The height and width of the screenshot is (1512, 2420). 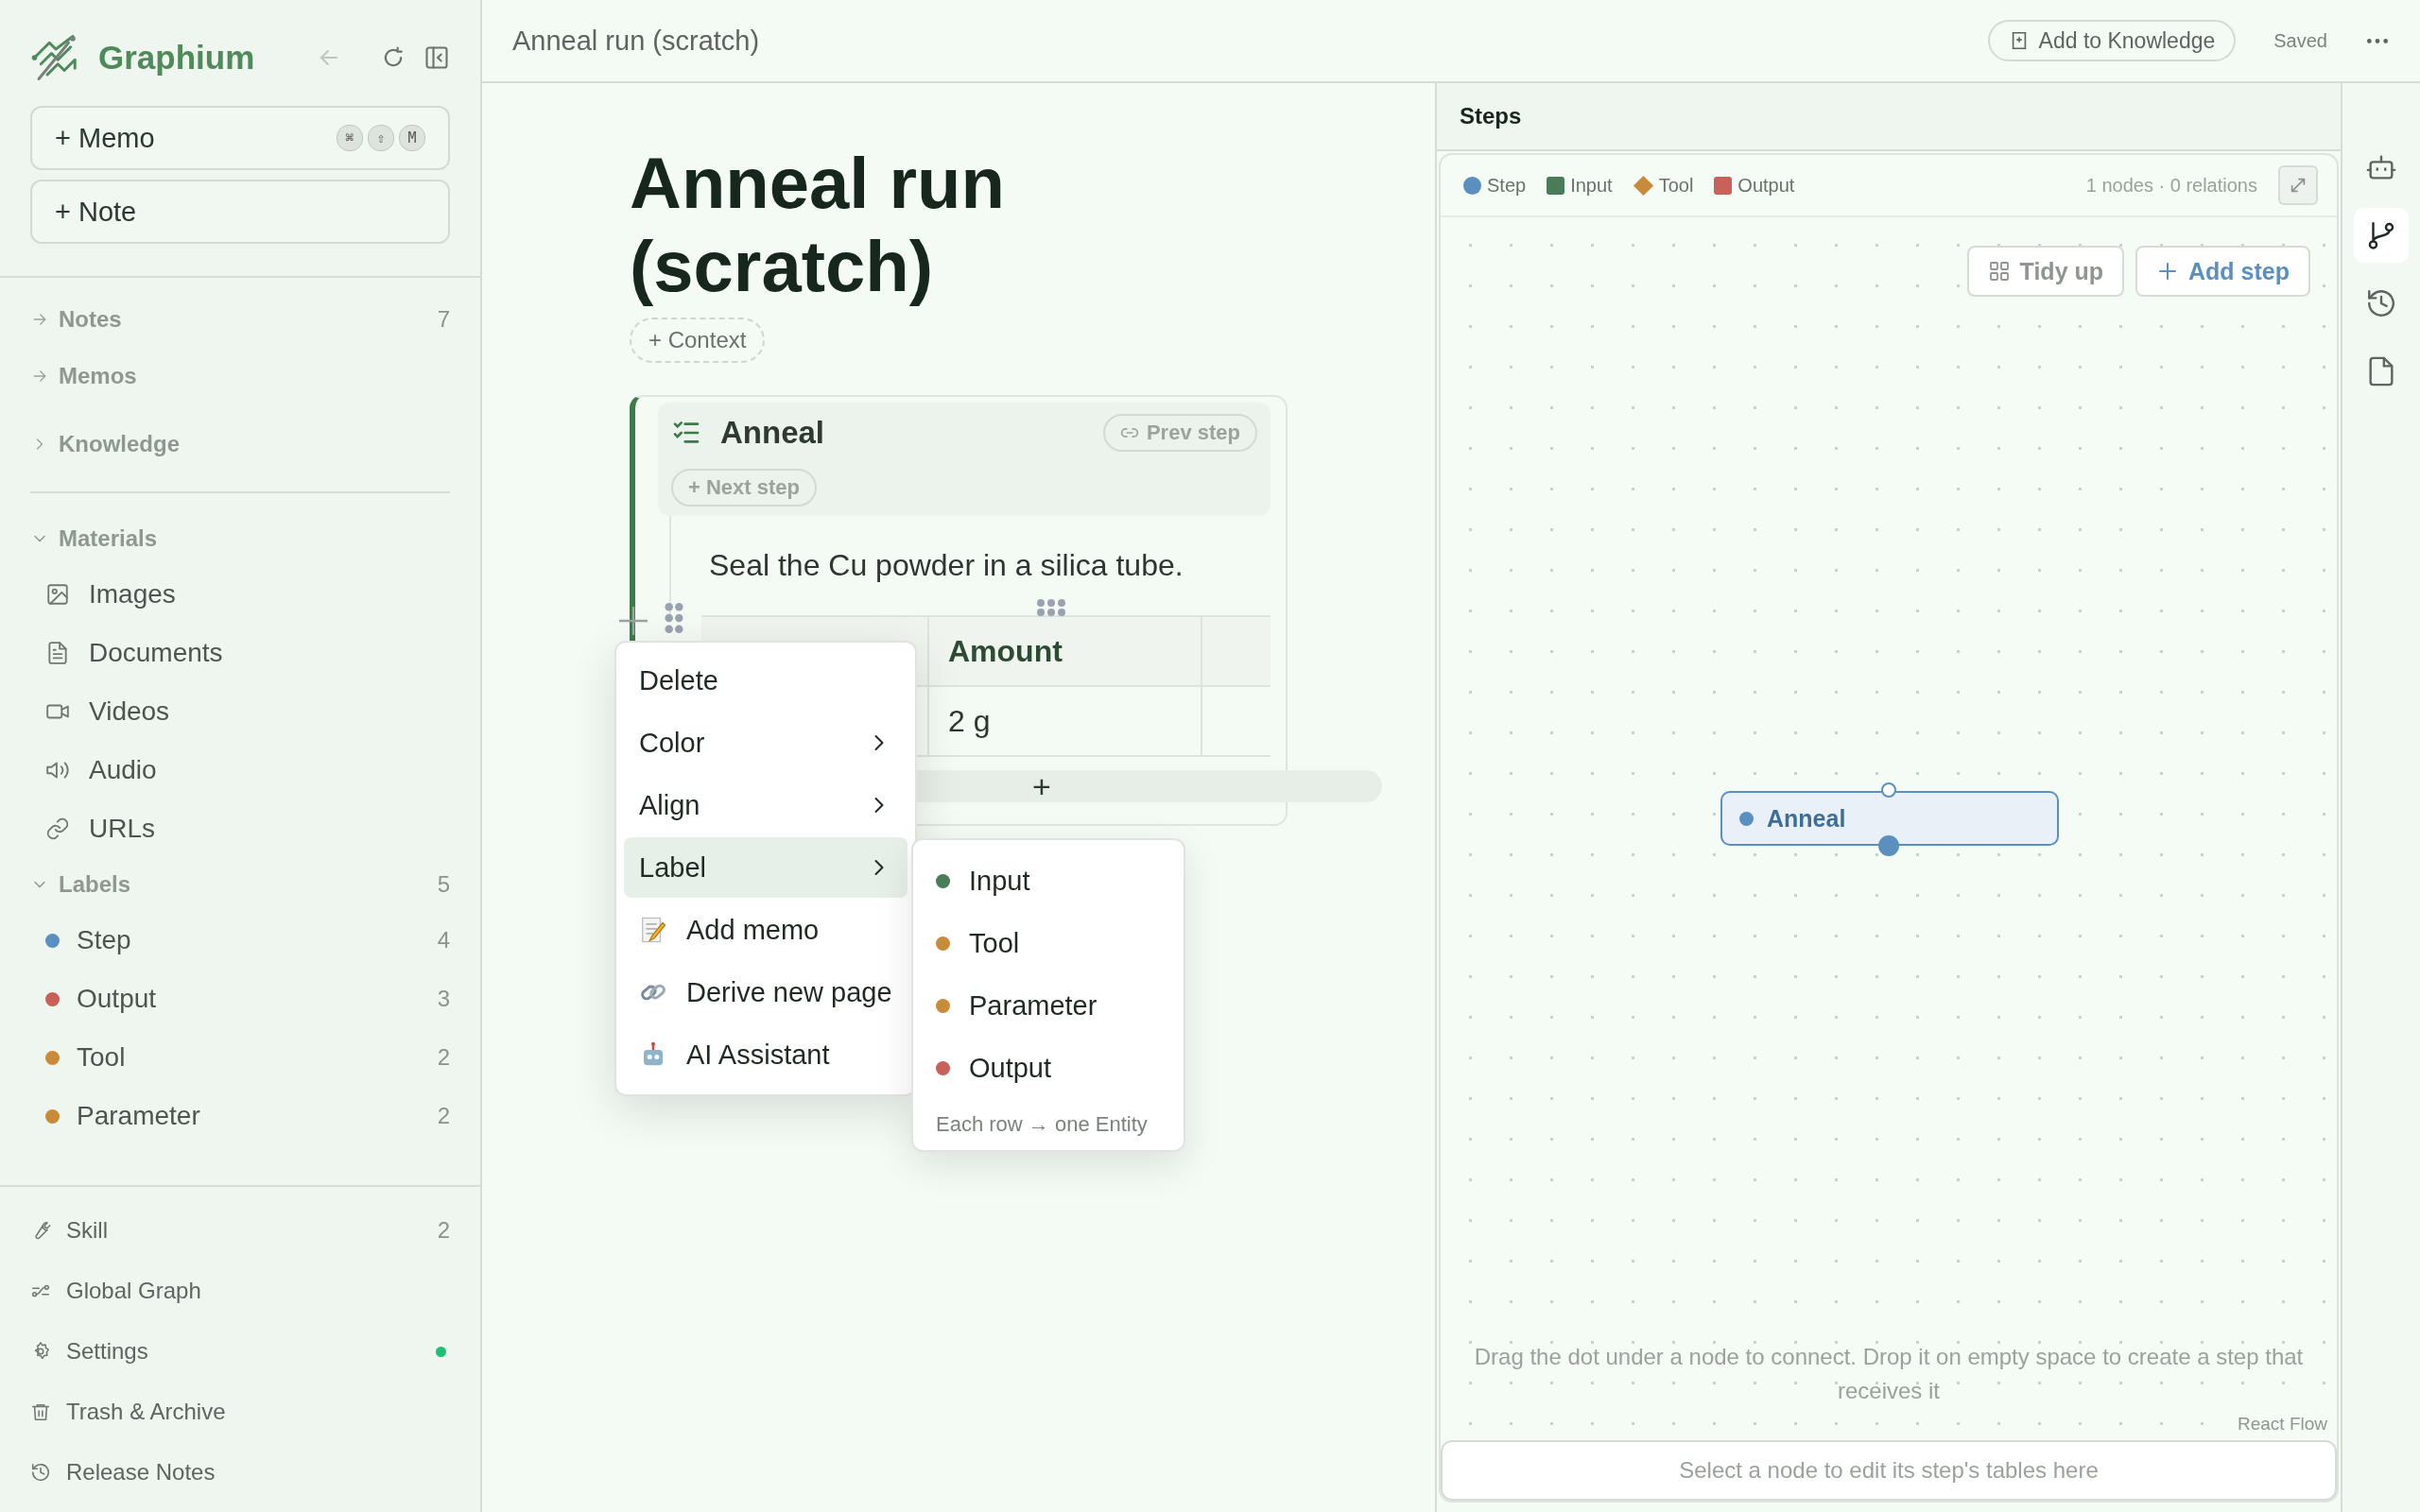 What do you see at coordinates (636, 41) in the screenshot?
I see `page-title: Anneal run (scratch)` at bounding box center [636, 41].